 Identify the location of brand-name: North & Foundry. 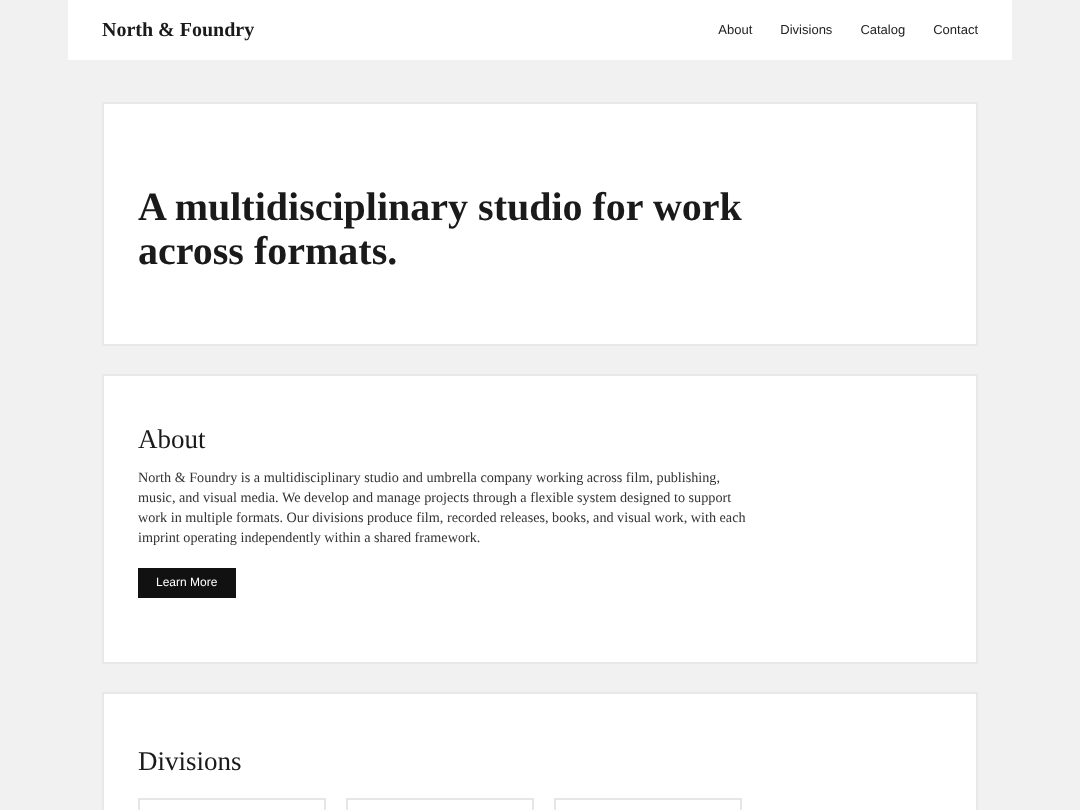
(178, 30).